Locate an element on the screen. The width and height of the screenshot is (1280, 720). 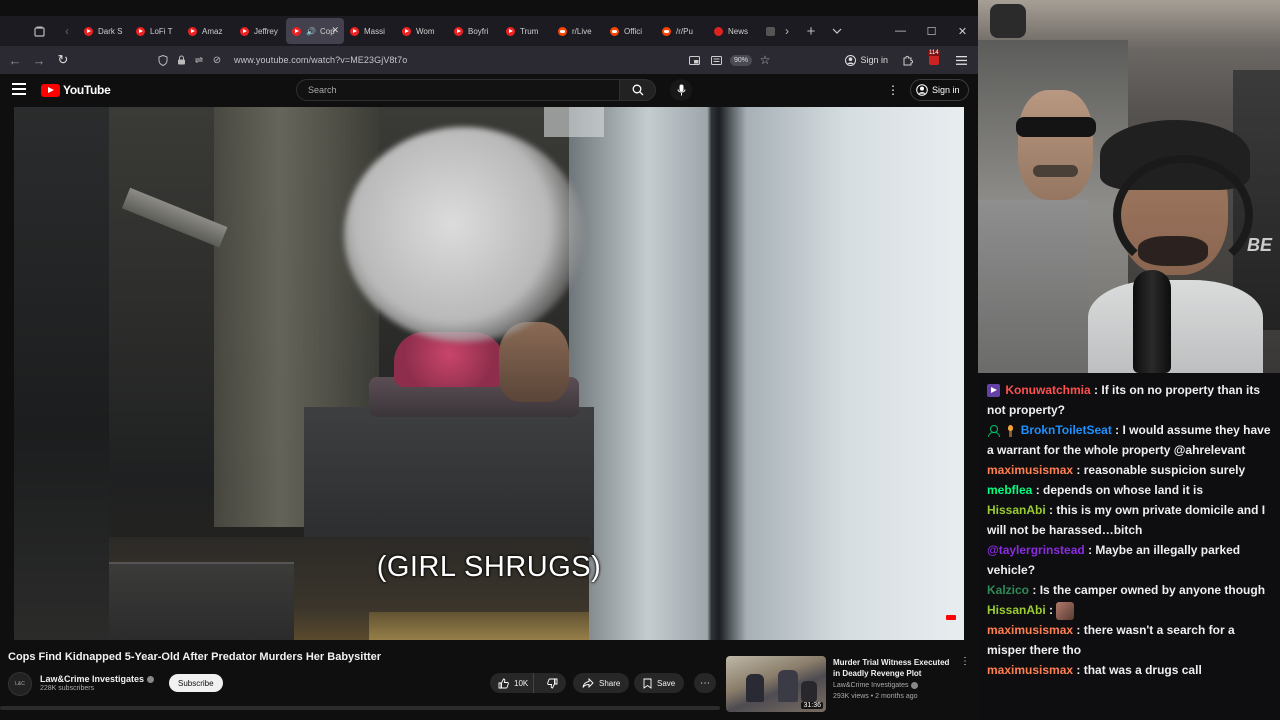
browser-tab: Jeffrey is located at coordinates (260, 31).